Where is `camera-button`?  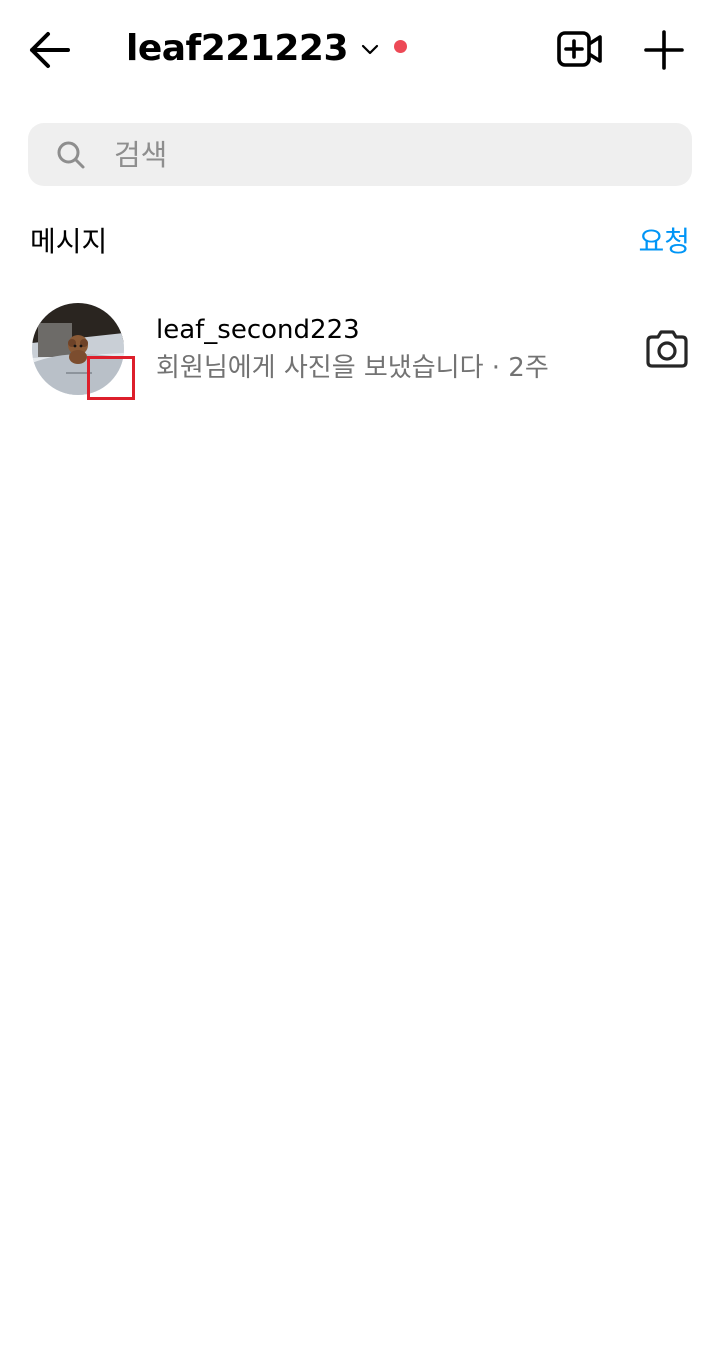
camera-button is located at coordinates (667, 349).